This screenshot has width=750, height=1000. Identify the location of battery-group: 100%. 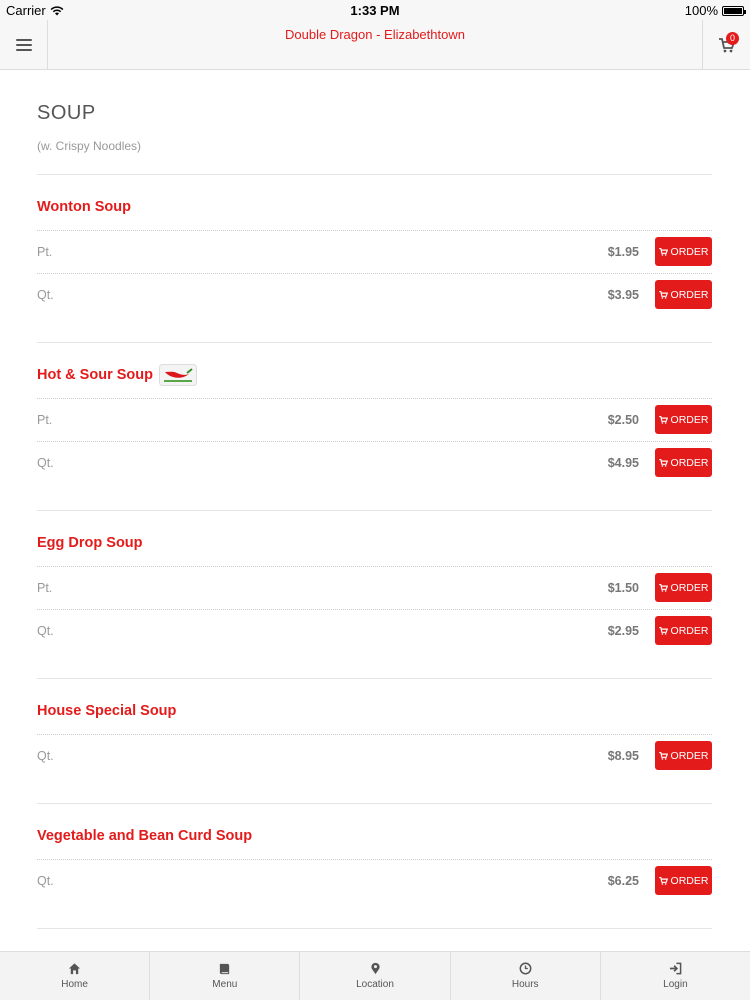
(715, 10).